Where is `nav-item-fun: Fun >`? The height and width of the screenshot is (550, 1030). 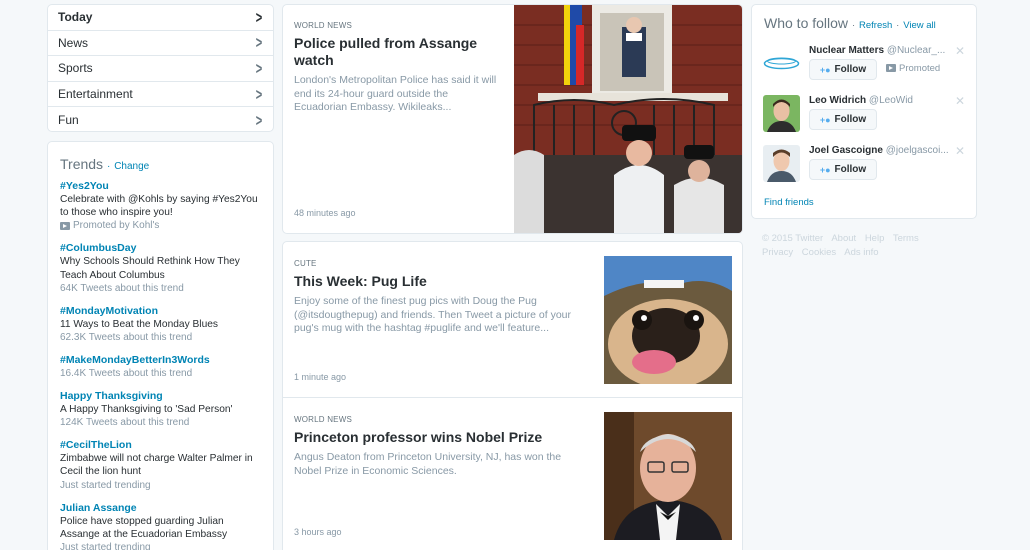 nav-item-fun: Fun > is located at coordinates (160, 119).